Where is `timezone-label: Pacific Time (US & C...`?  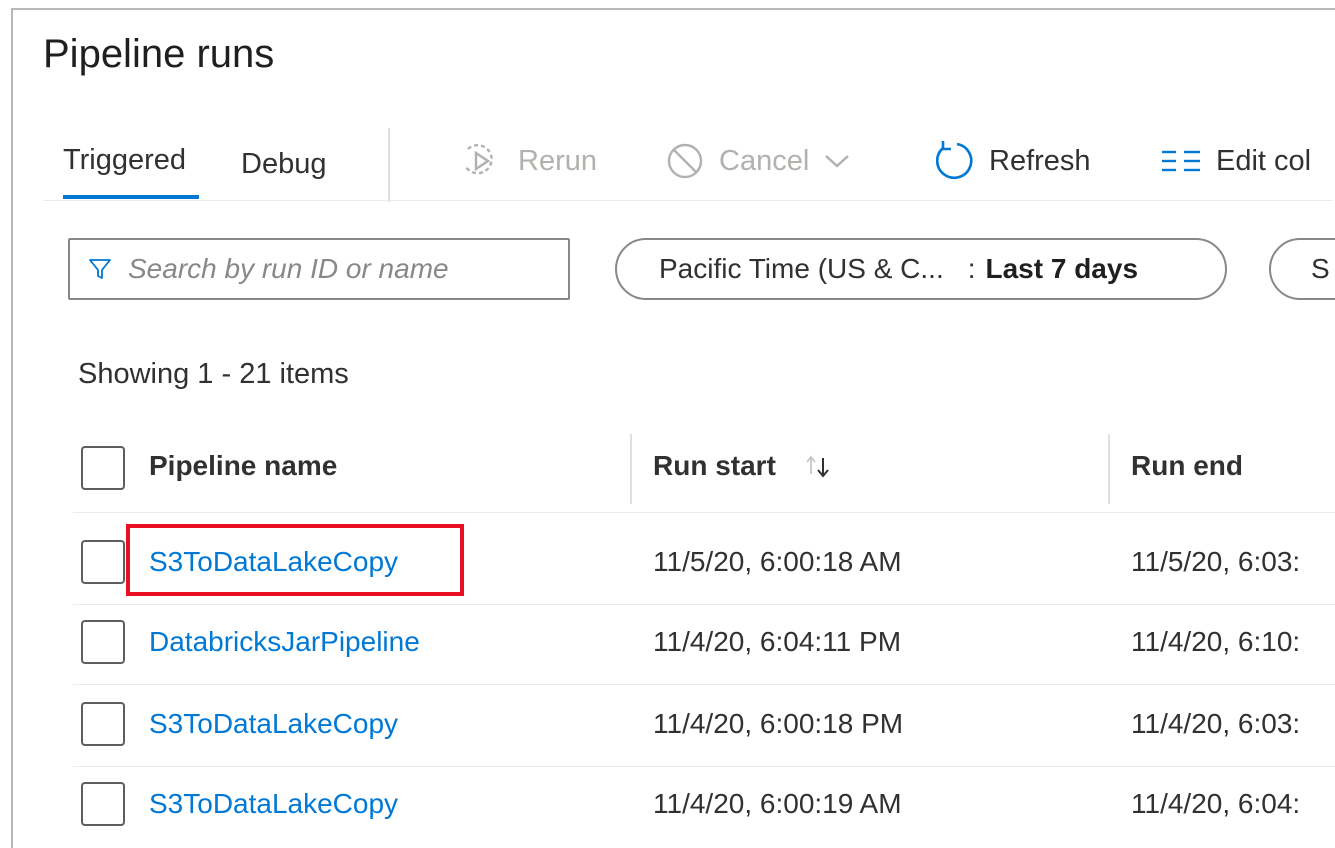
timezone-label: Pacific Time (US & C... is located at coordinates (801, 268).